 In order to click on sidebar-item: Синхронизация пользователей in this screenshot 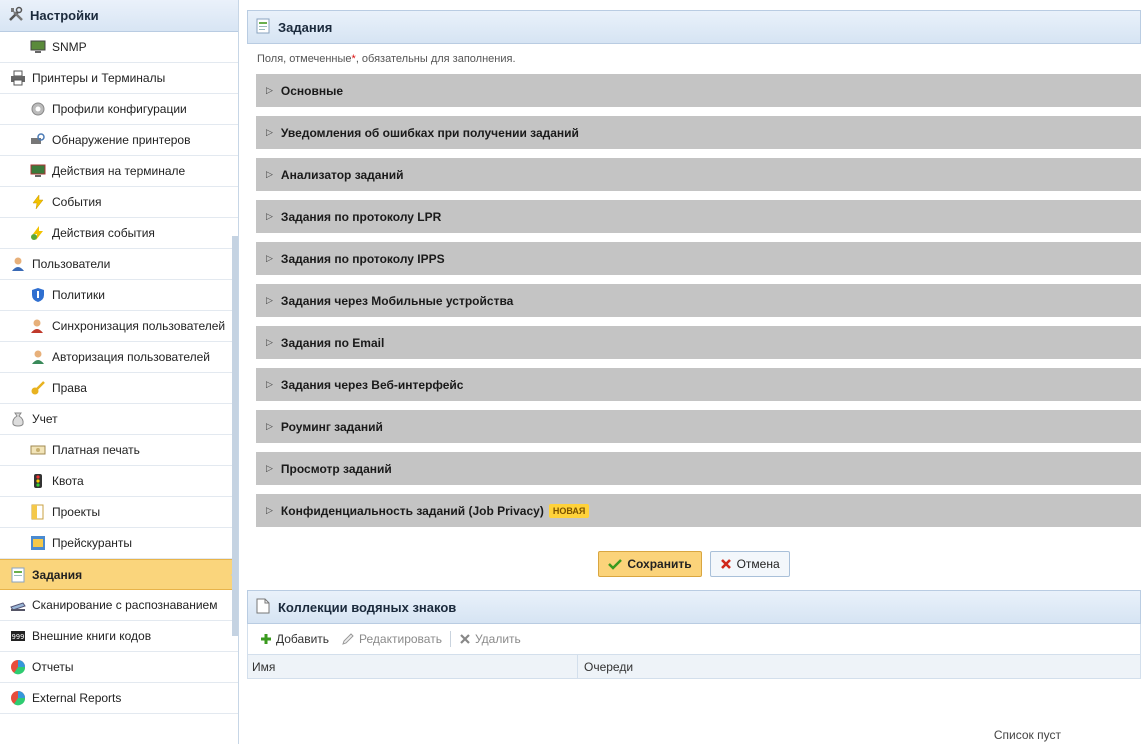, I will do `click(119, 326)`.